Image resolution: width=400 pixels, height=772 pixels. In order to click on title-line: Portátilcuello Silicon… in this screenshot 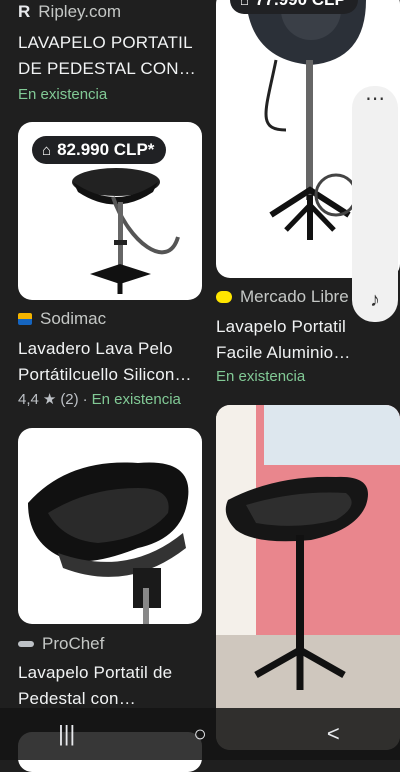, I will do `click(105, 374)`.